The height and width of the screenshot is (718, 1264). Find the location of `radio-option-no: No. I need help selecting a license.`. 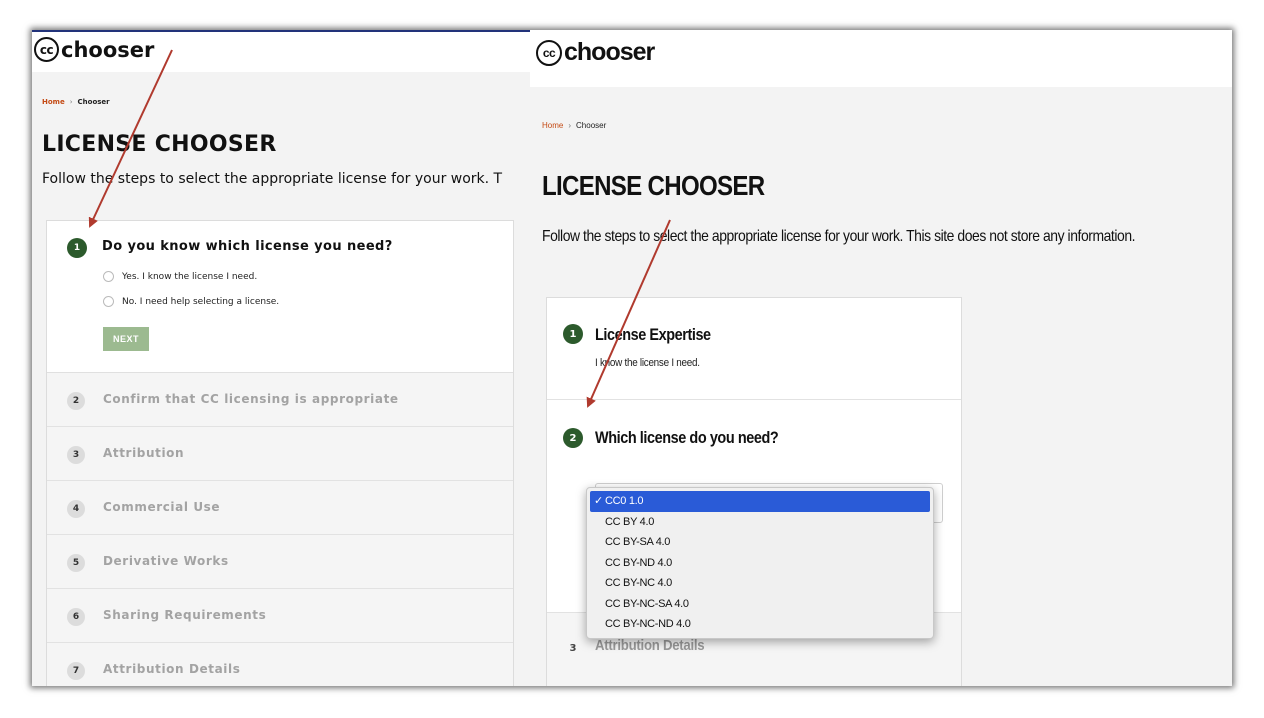

radio-option-no: No. I need help selecting a license. is located at coordinates (191, 301).